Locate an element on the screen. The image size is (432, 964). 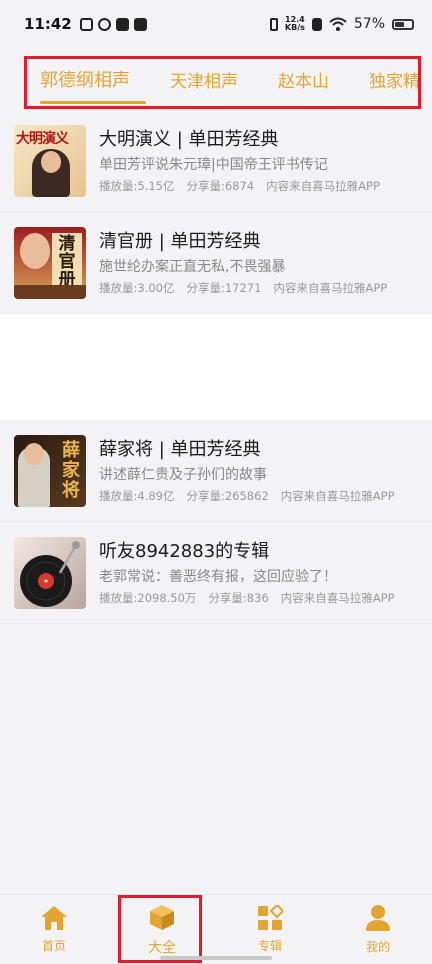
nav-label: 我的 is located at coordinates (377, 947).